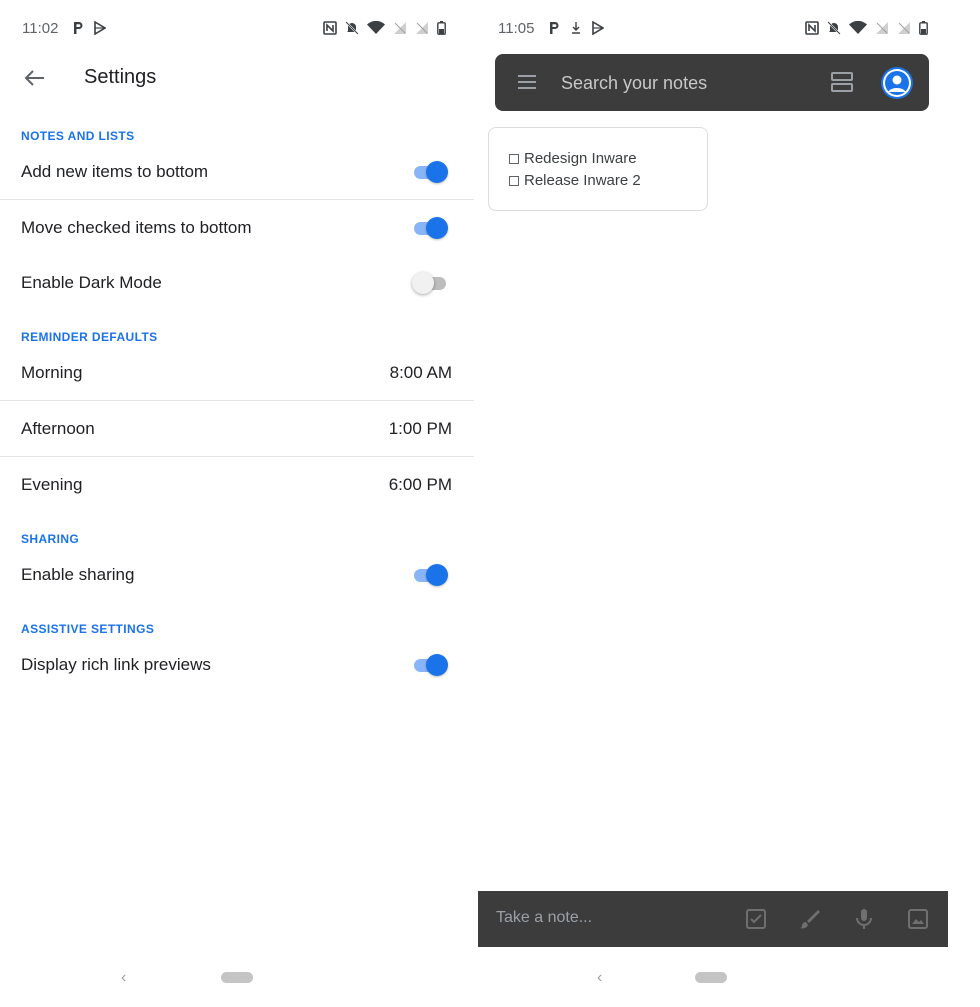 The image size is (980, 1007). I want to click on section-notes-and-lists: NOTES AND LISTS, so click(78, 136).